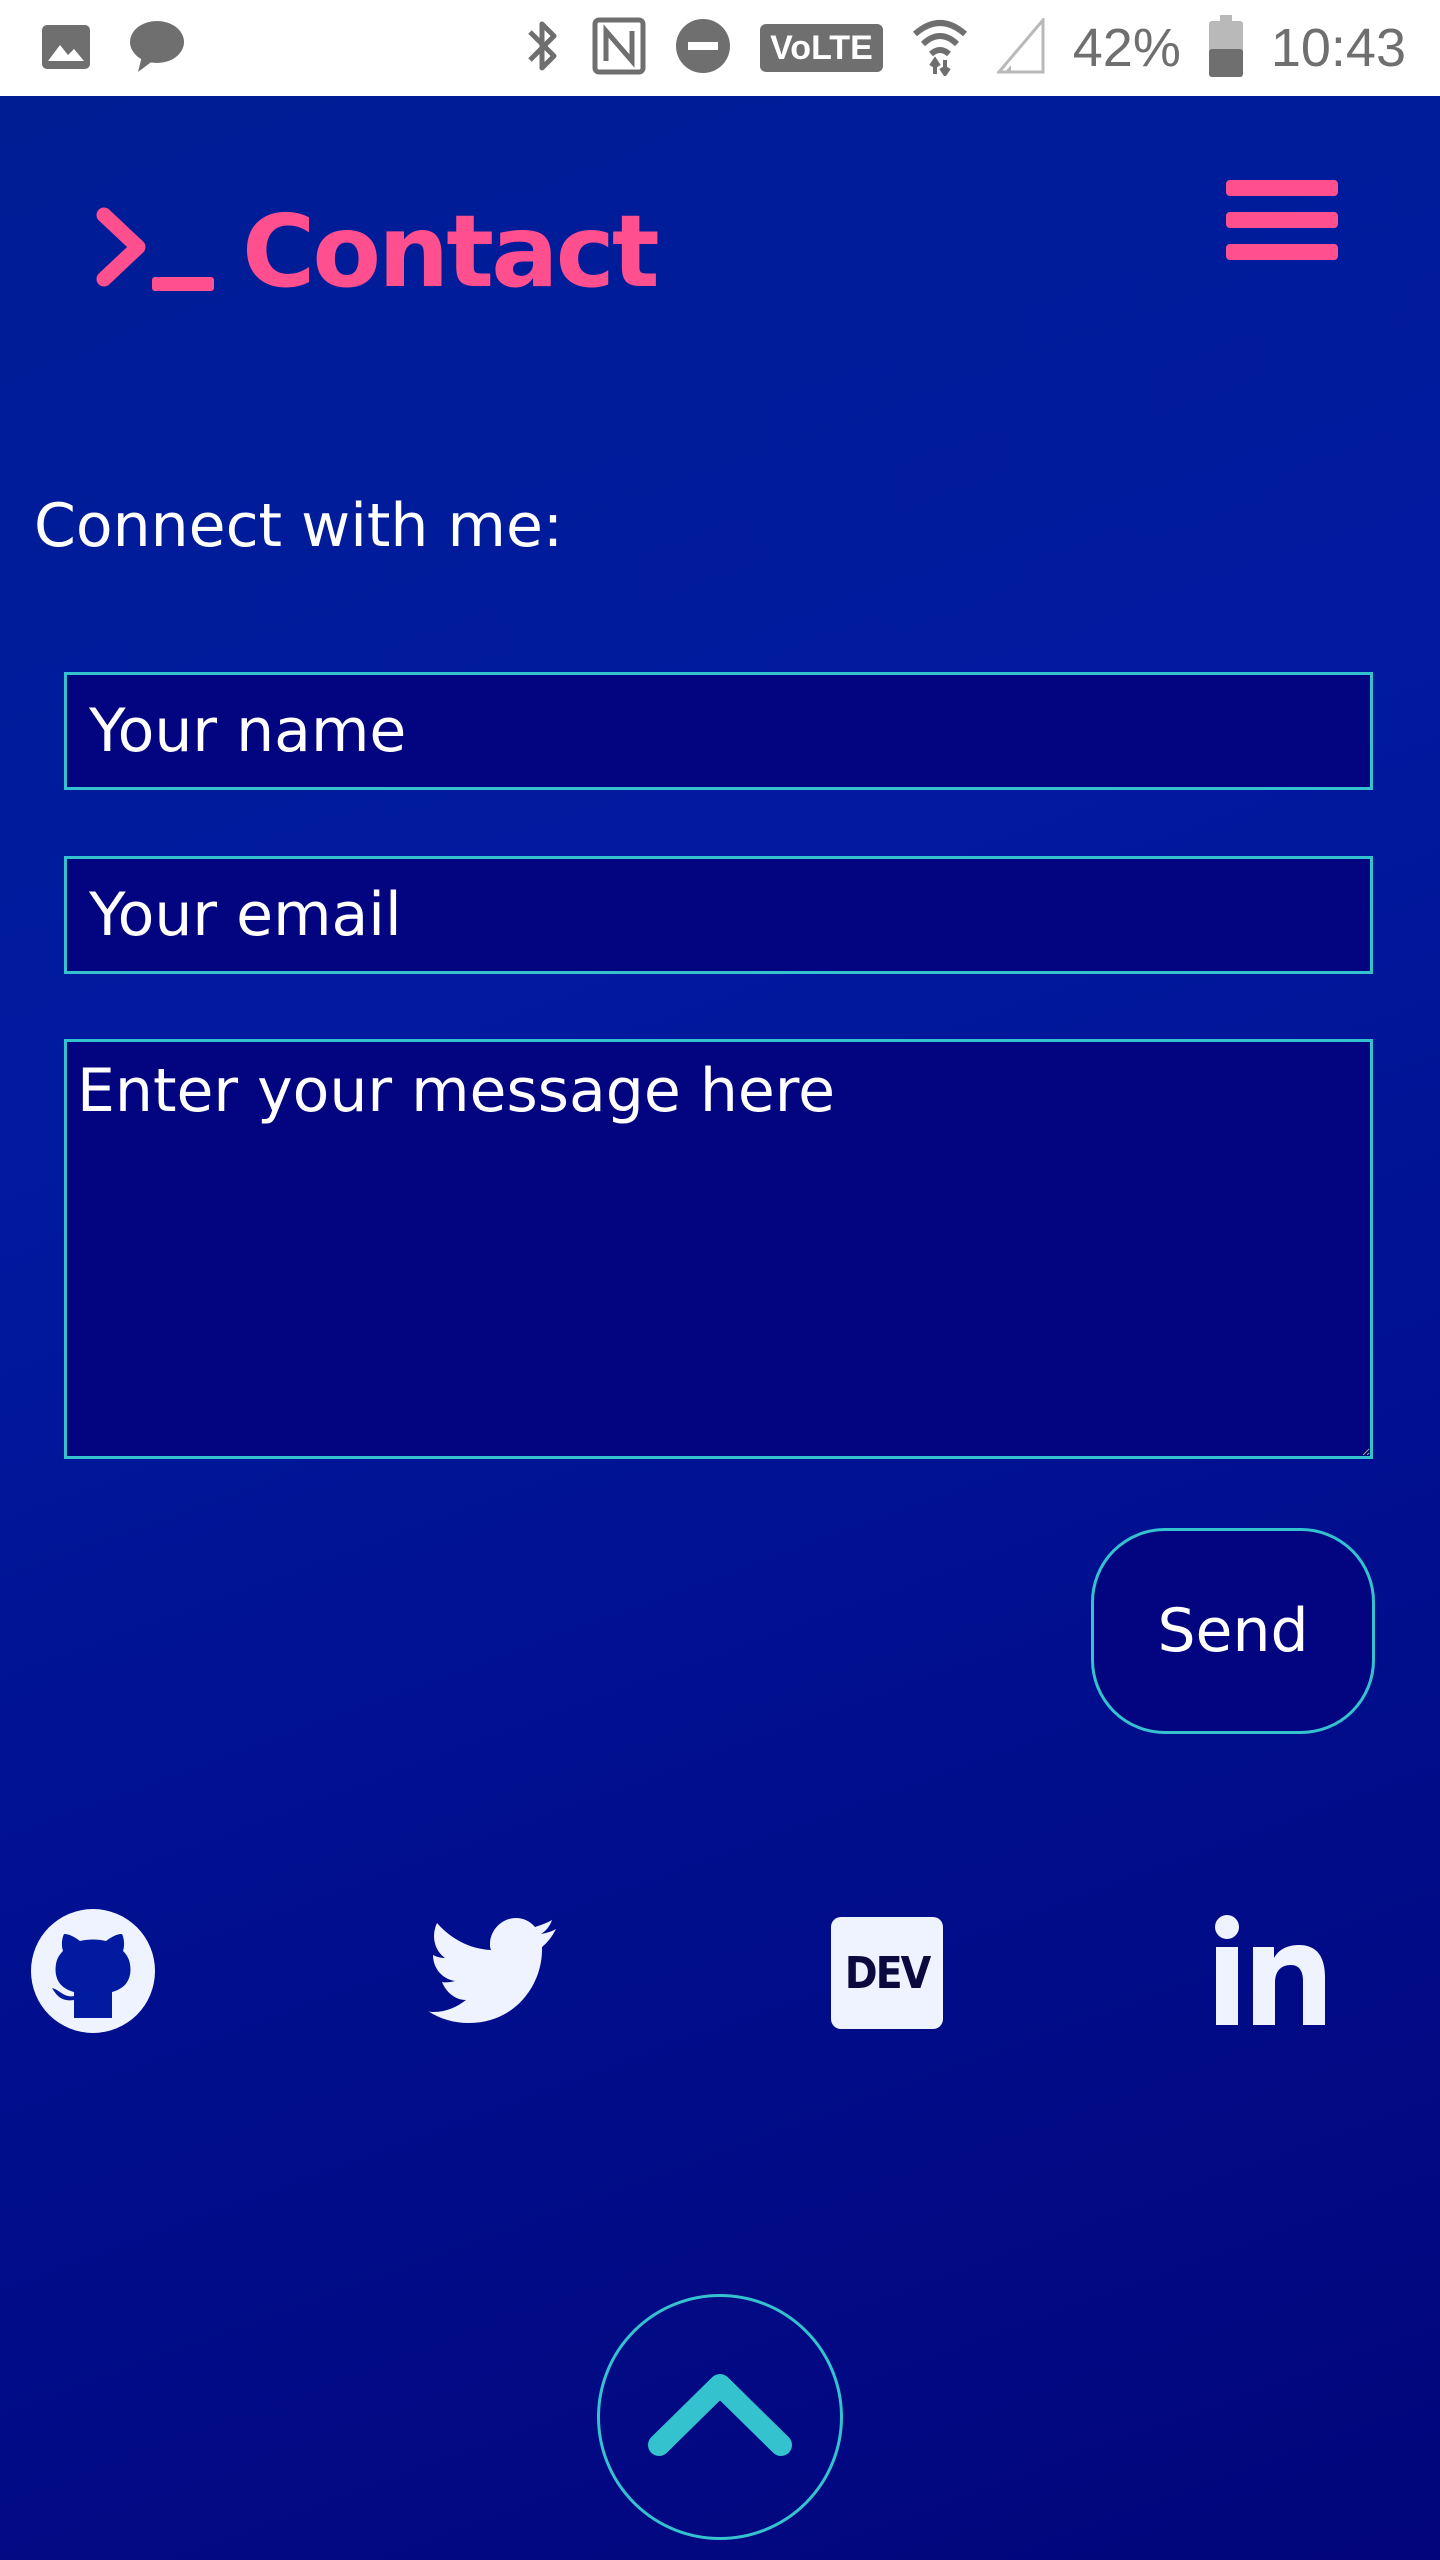  Describe the element at coordinates (718, 731) in the screenshot. I see `name-input` at that location.